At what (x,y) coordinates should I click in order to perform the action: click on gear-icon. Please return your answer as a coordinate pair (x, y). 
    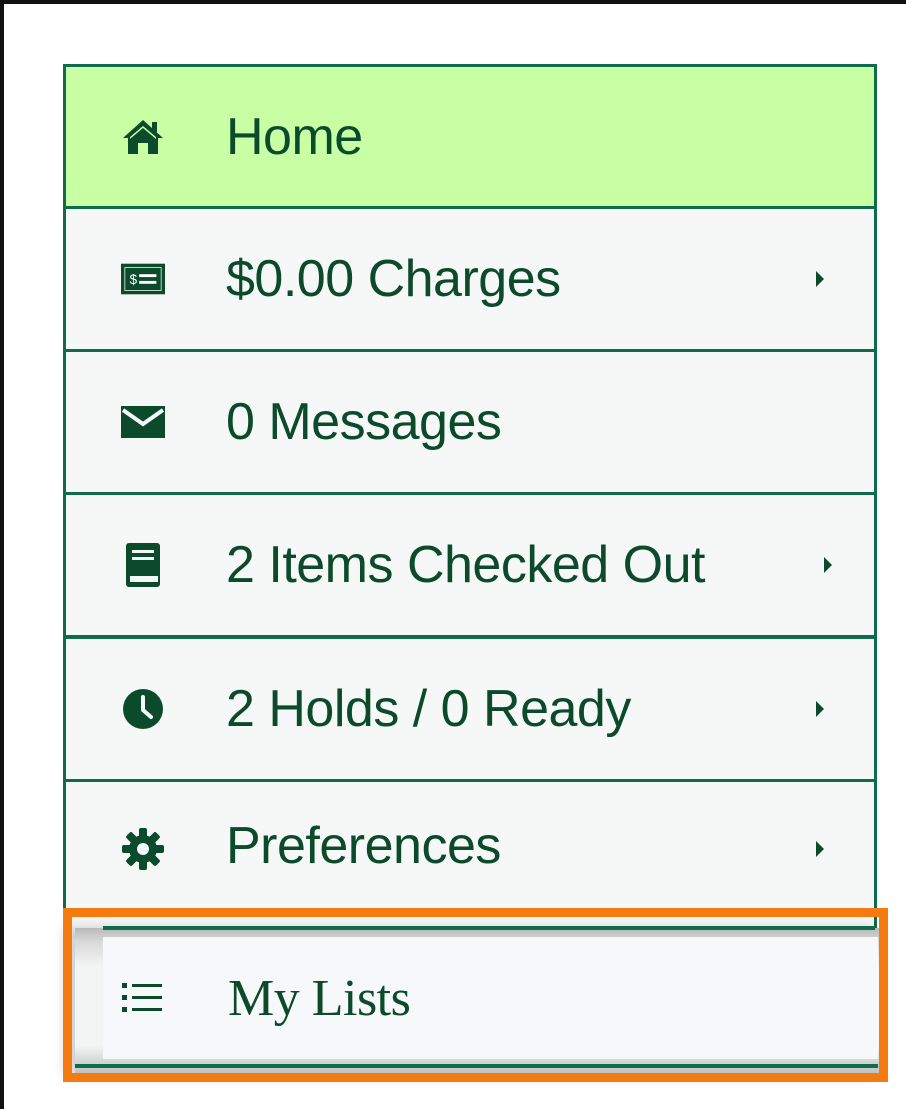
    Looking at the image, I should click on (143, 849).